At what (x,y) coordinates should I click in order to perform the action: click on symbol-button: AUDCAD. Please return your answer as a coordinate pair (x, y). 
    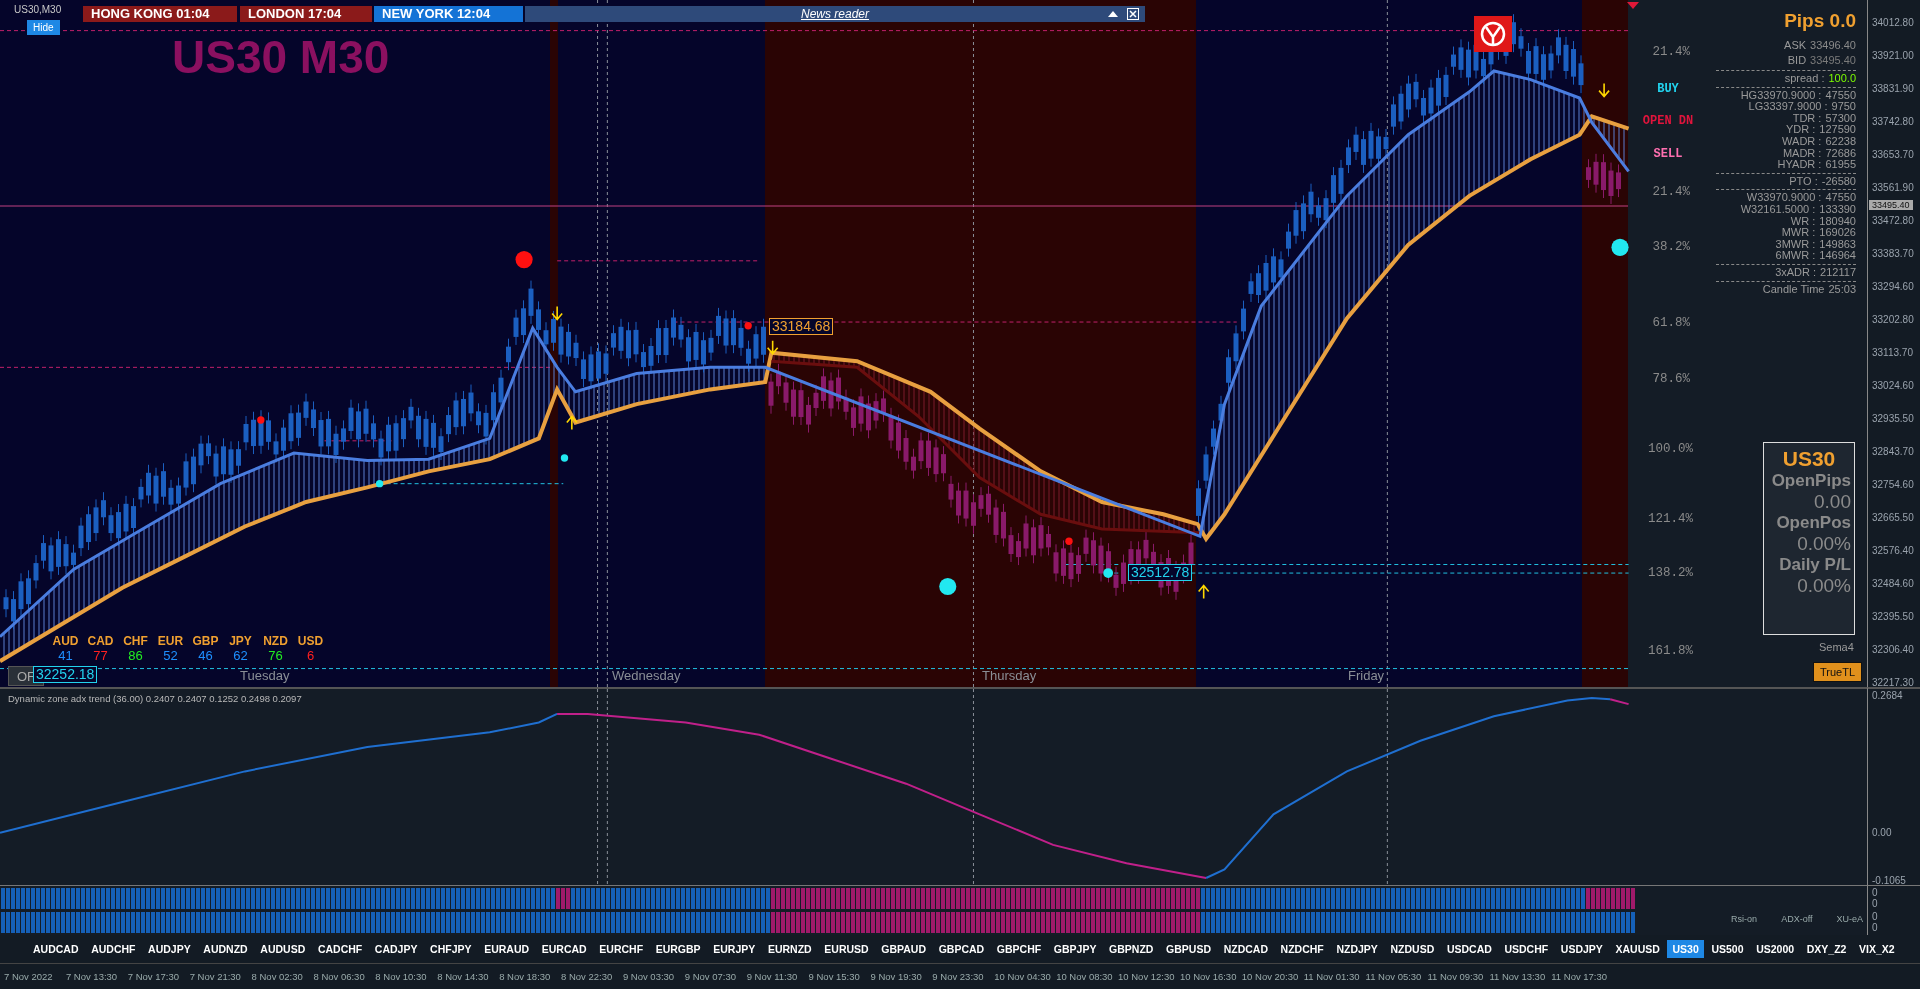
    Looking at the image, I should click on (56, 949).